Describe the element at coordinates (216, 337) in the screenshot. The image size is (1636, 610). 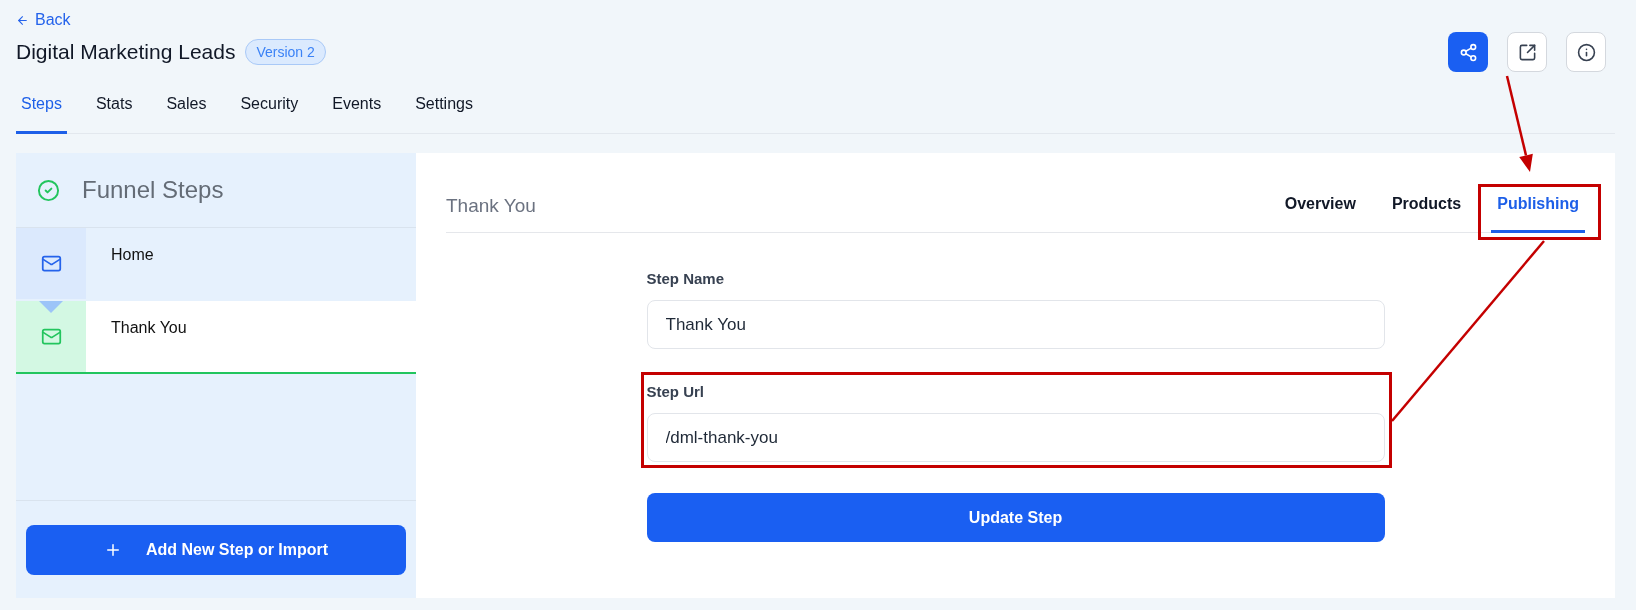
I see `funnel-step-item: Thank You` at that location.